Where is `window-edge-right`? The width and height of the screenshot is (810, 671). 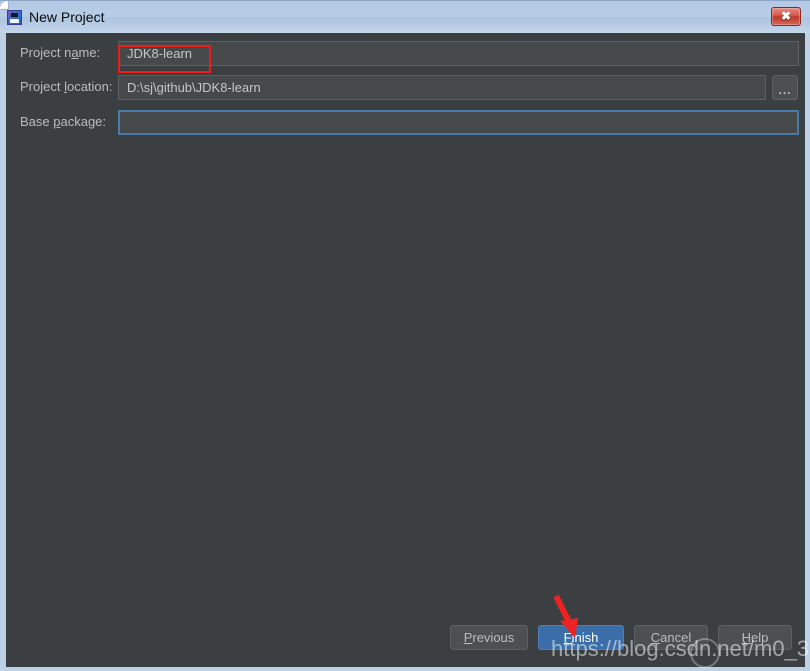
window-edge-right is located at coordinates (807, 352).